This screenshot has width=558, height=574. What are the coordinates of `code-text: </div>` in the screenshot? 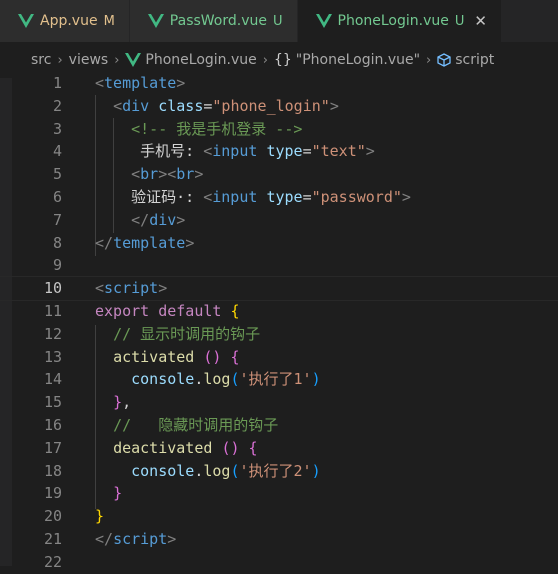 It's located at (140, 220).